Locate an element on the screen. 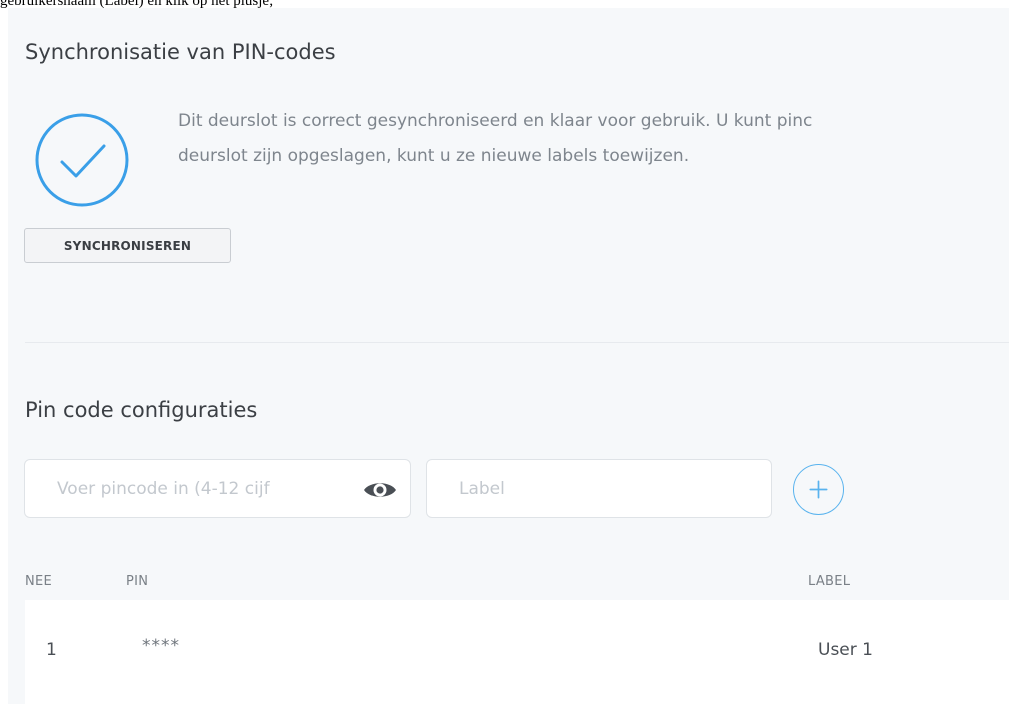 This screenshot has height=704, width=1009. label-input-wrapper is located at coordinates (599, 488).